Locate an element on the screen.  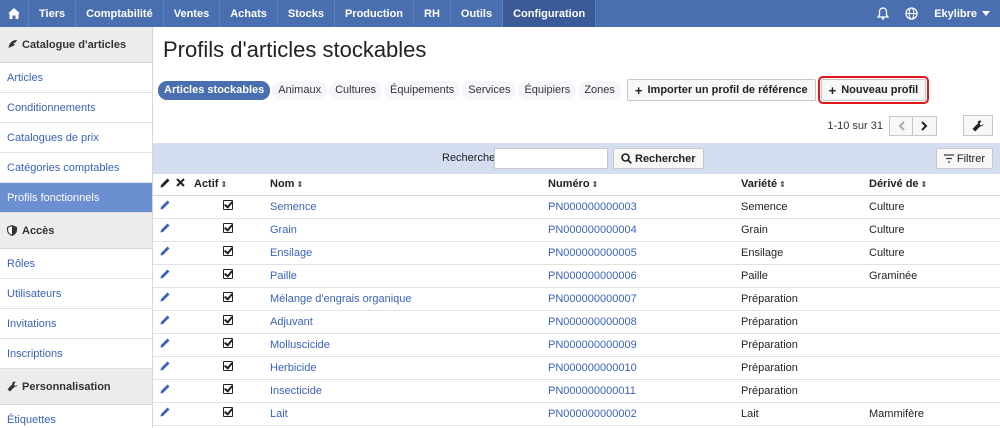
profile-number-link: PN000000000011 is located at coordinates (644, 391).